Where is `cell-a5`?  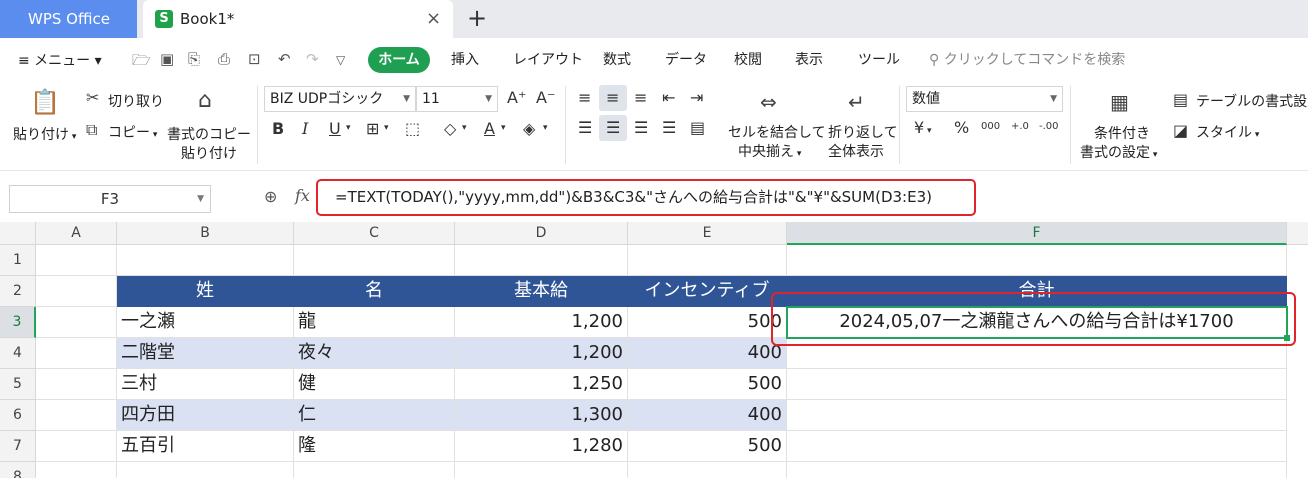
cell-a5 is located at coordinates (76, 384).